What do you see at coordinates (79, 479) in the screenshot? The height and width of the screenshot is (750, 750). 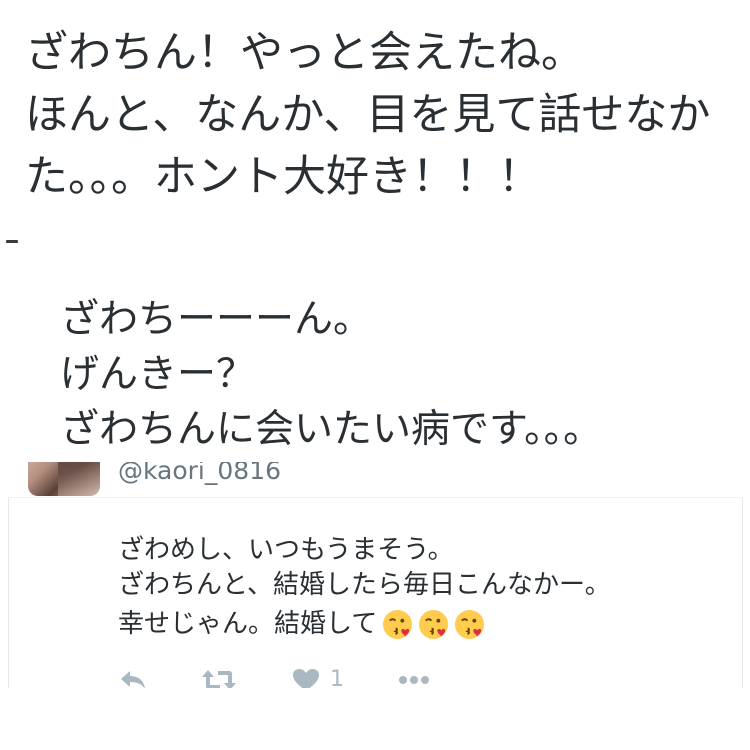 I see `avatar-photo` at bounding box center [79, 479].